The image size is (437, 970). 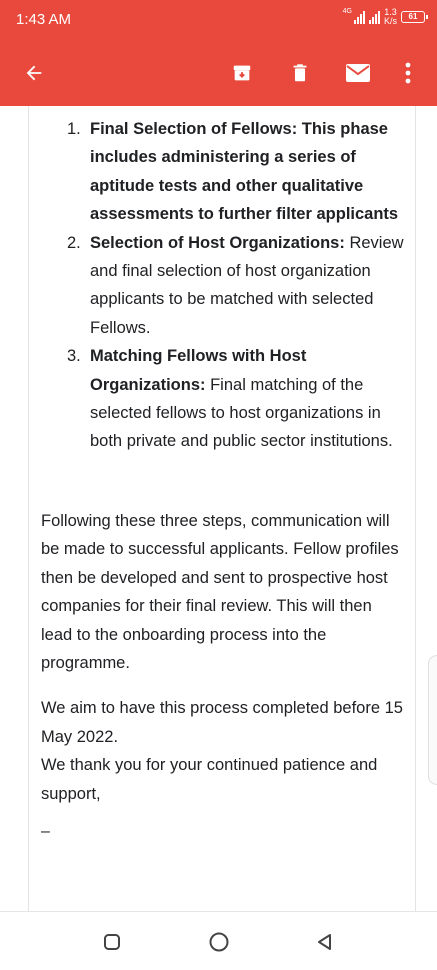 I want to click on more-vert-icon, so click(x=408, y=73).